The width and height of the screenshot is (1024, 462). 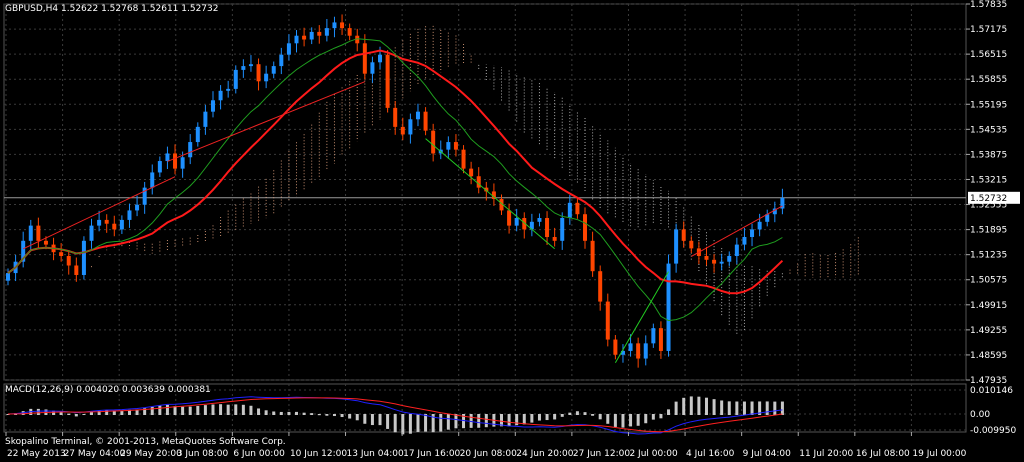 I want to click on time-tick-label: 11 Jul 20:00, so click(x=826, y=454).